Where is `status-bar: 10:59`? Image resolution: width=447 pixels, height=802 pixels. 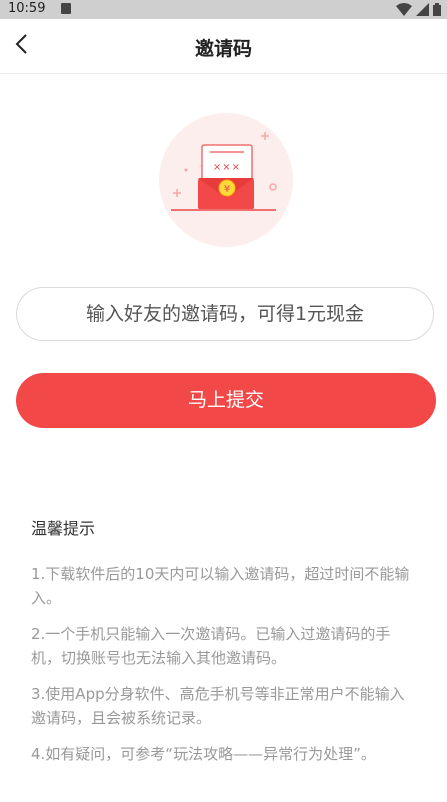 status-bar: 10:59 is located at coordinates (223, 9).